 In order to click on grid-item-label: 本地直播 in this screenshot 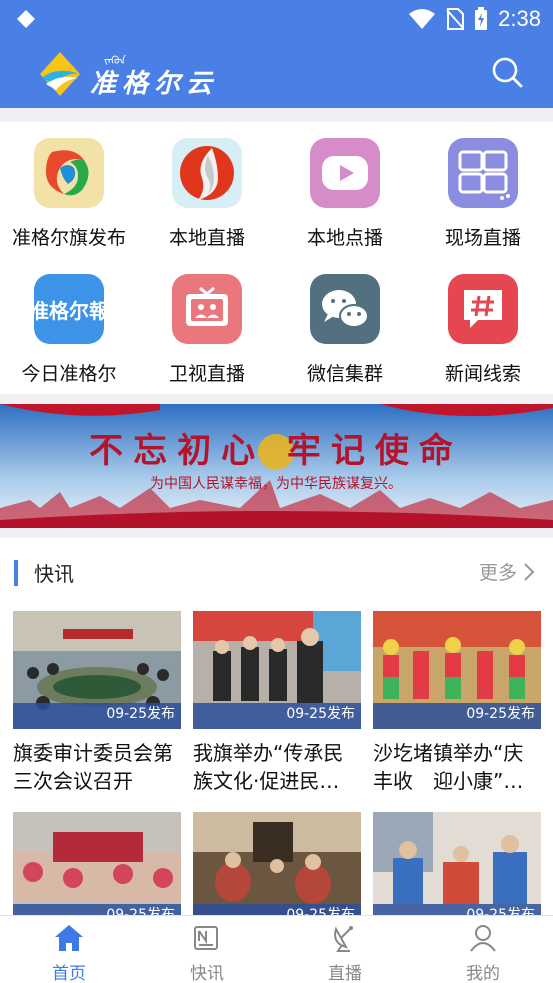, I will do `click(206, 238)`.